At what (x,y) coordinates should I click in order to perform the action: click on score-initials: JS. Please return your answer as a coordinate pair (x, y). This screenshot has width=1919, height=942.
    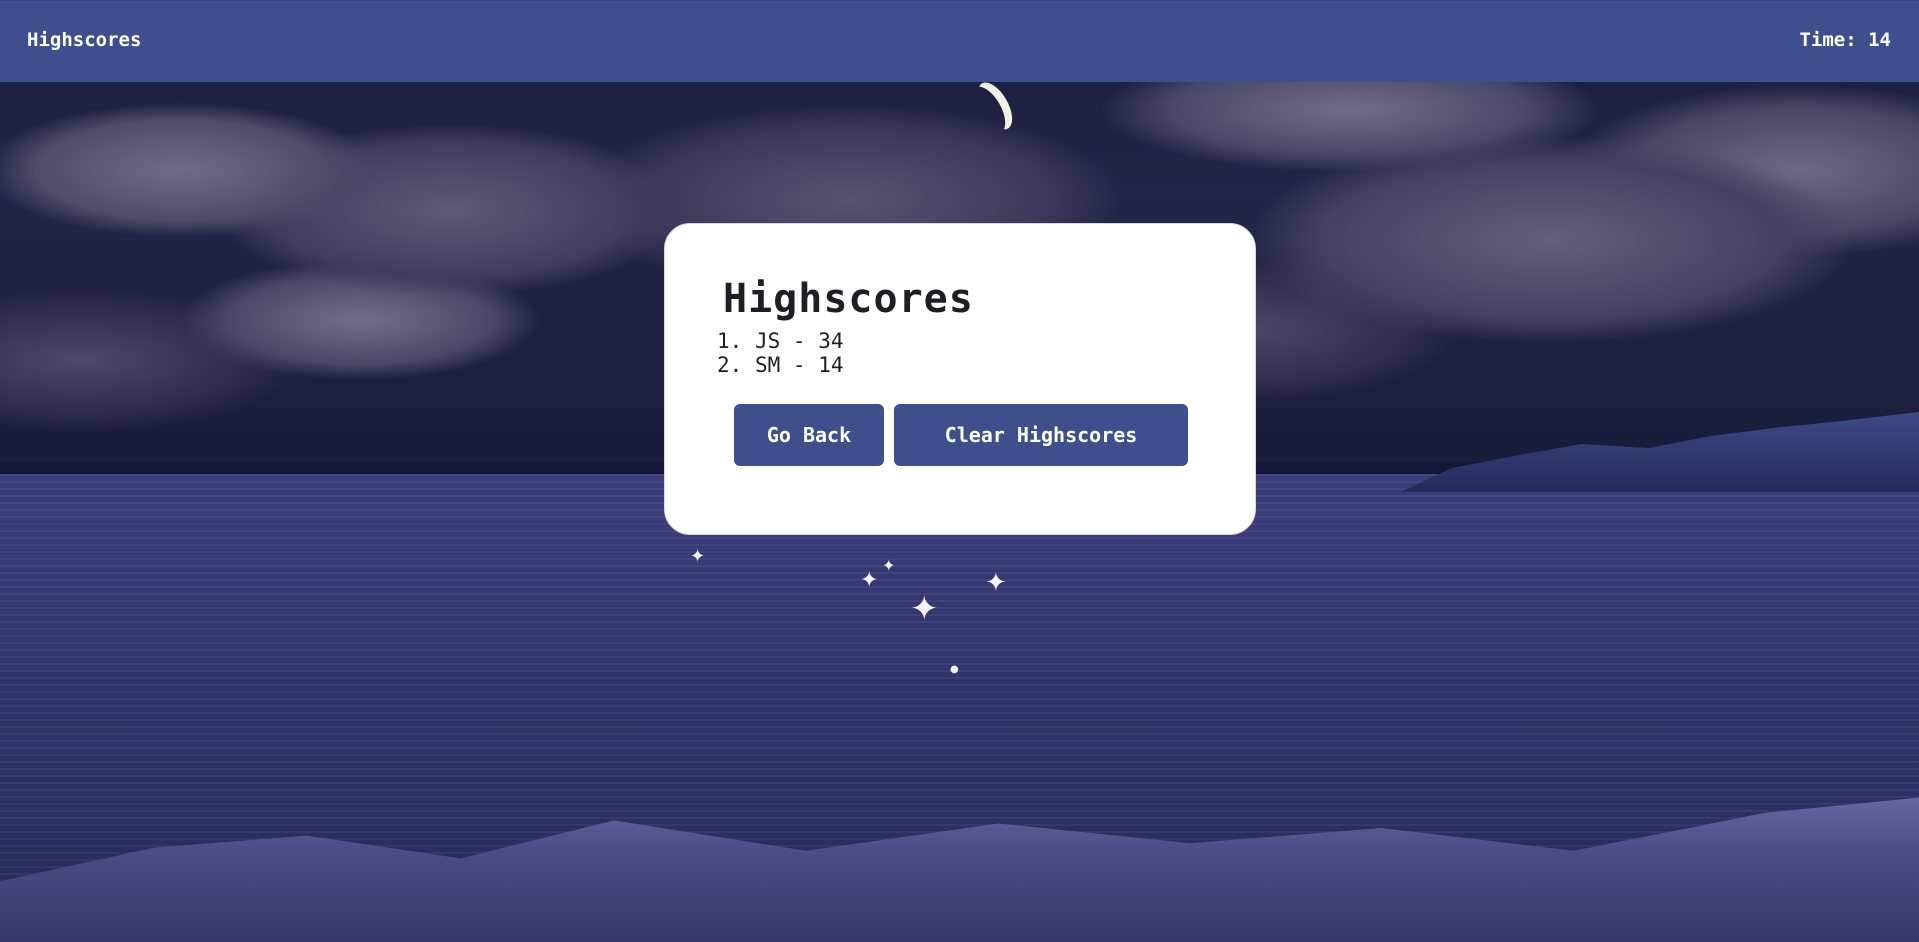
    Looking at the image, I should click on (767, 341).